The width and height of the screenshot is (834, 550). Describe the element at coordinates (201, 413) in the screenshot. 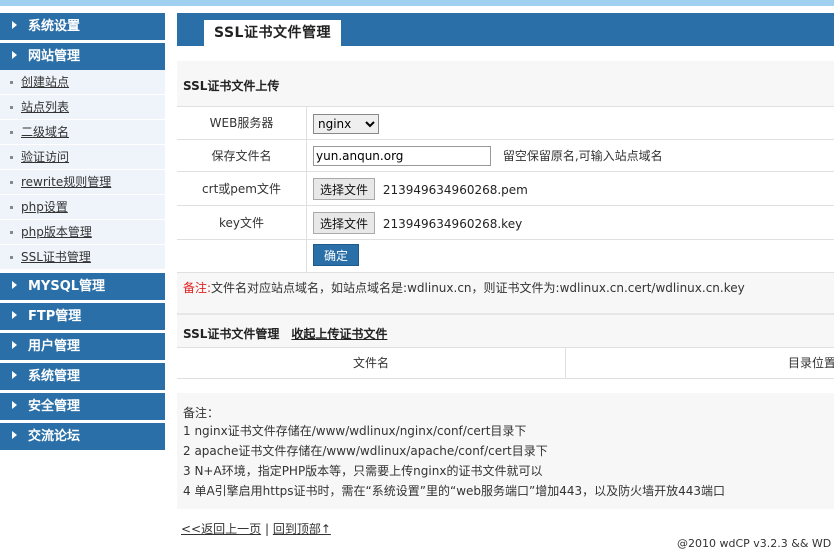

I see `remarks-title: 备注：` at that location.